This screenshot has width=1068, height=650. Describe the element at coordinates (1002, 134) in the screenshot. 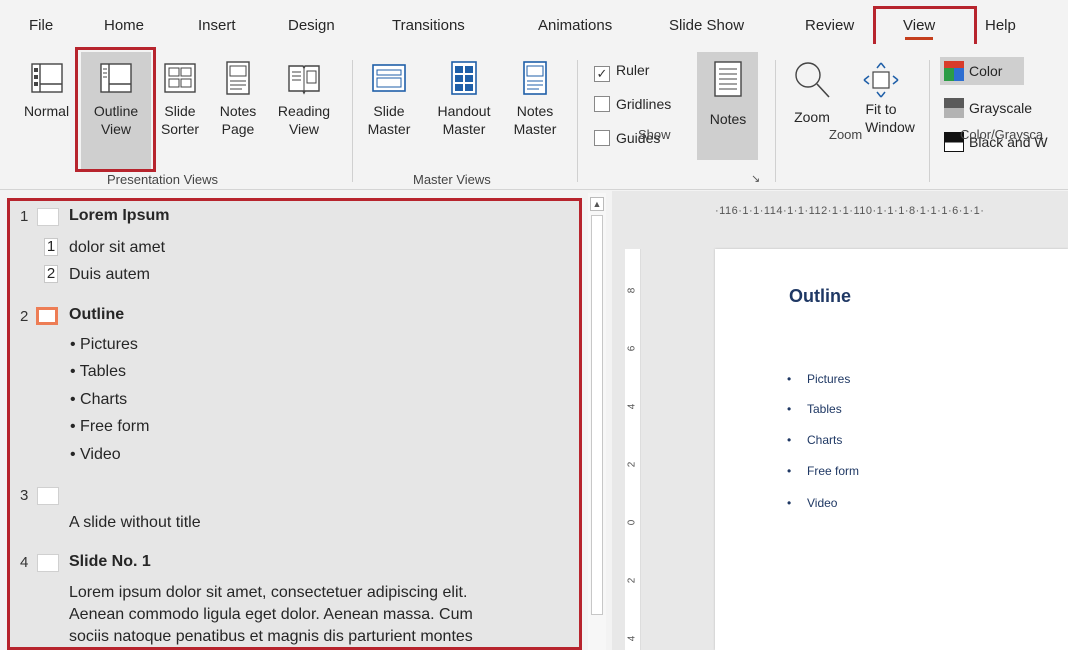

I see `color-grayscale-group-label: Color/Graysca` at that location.